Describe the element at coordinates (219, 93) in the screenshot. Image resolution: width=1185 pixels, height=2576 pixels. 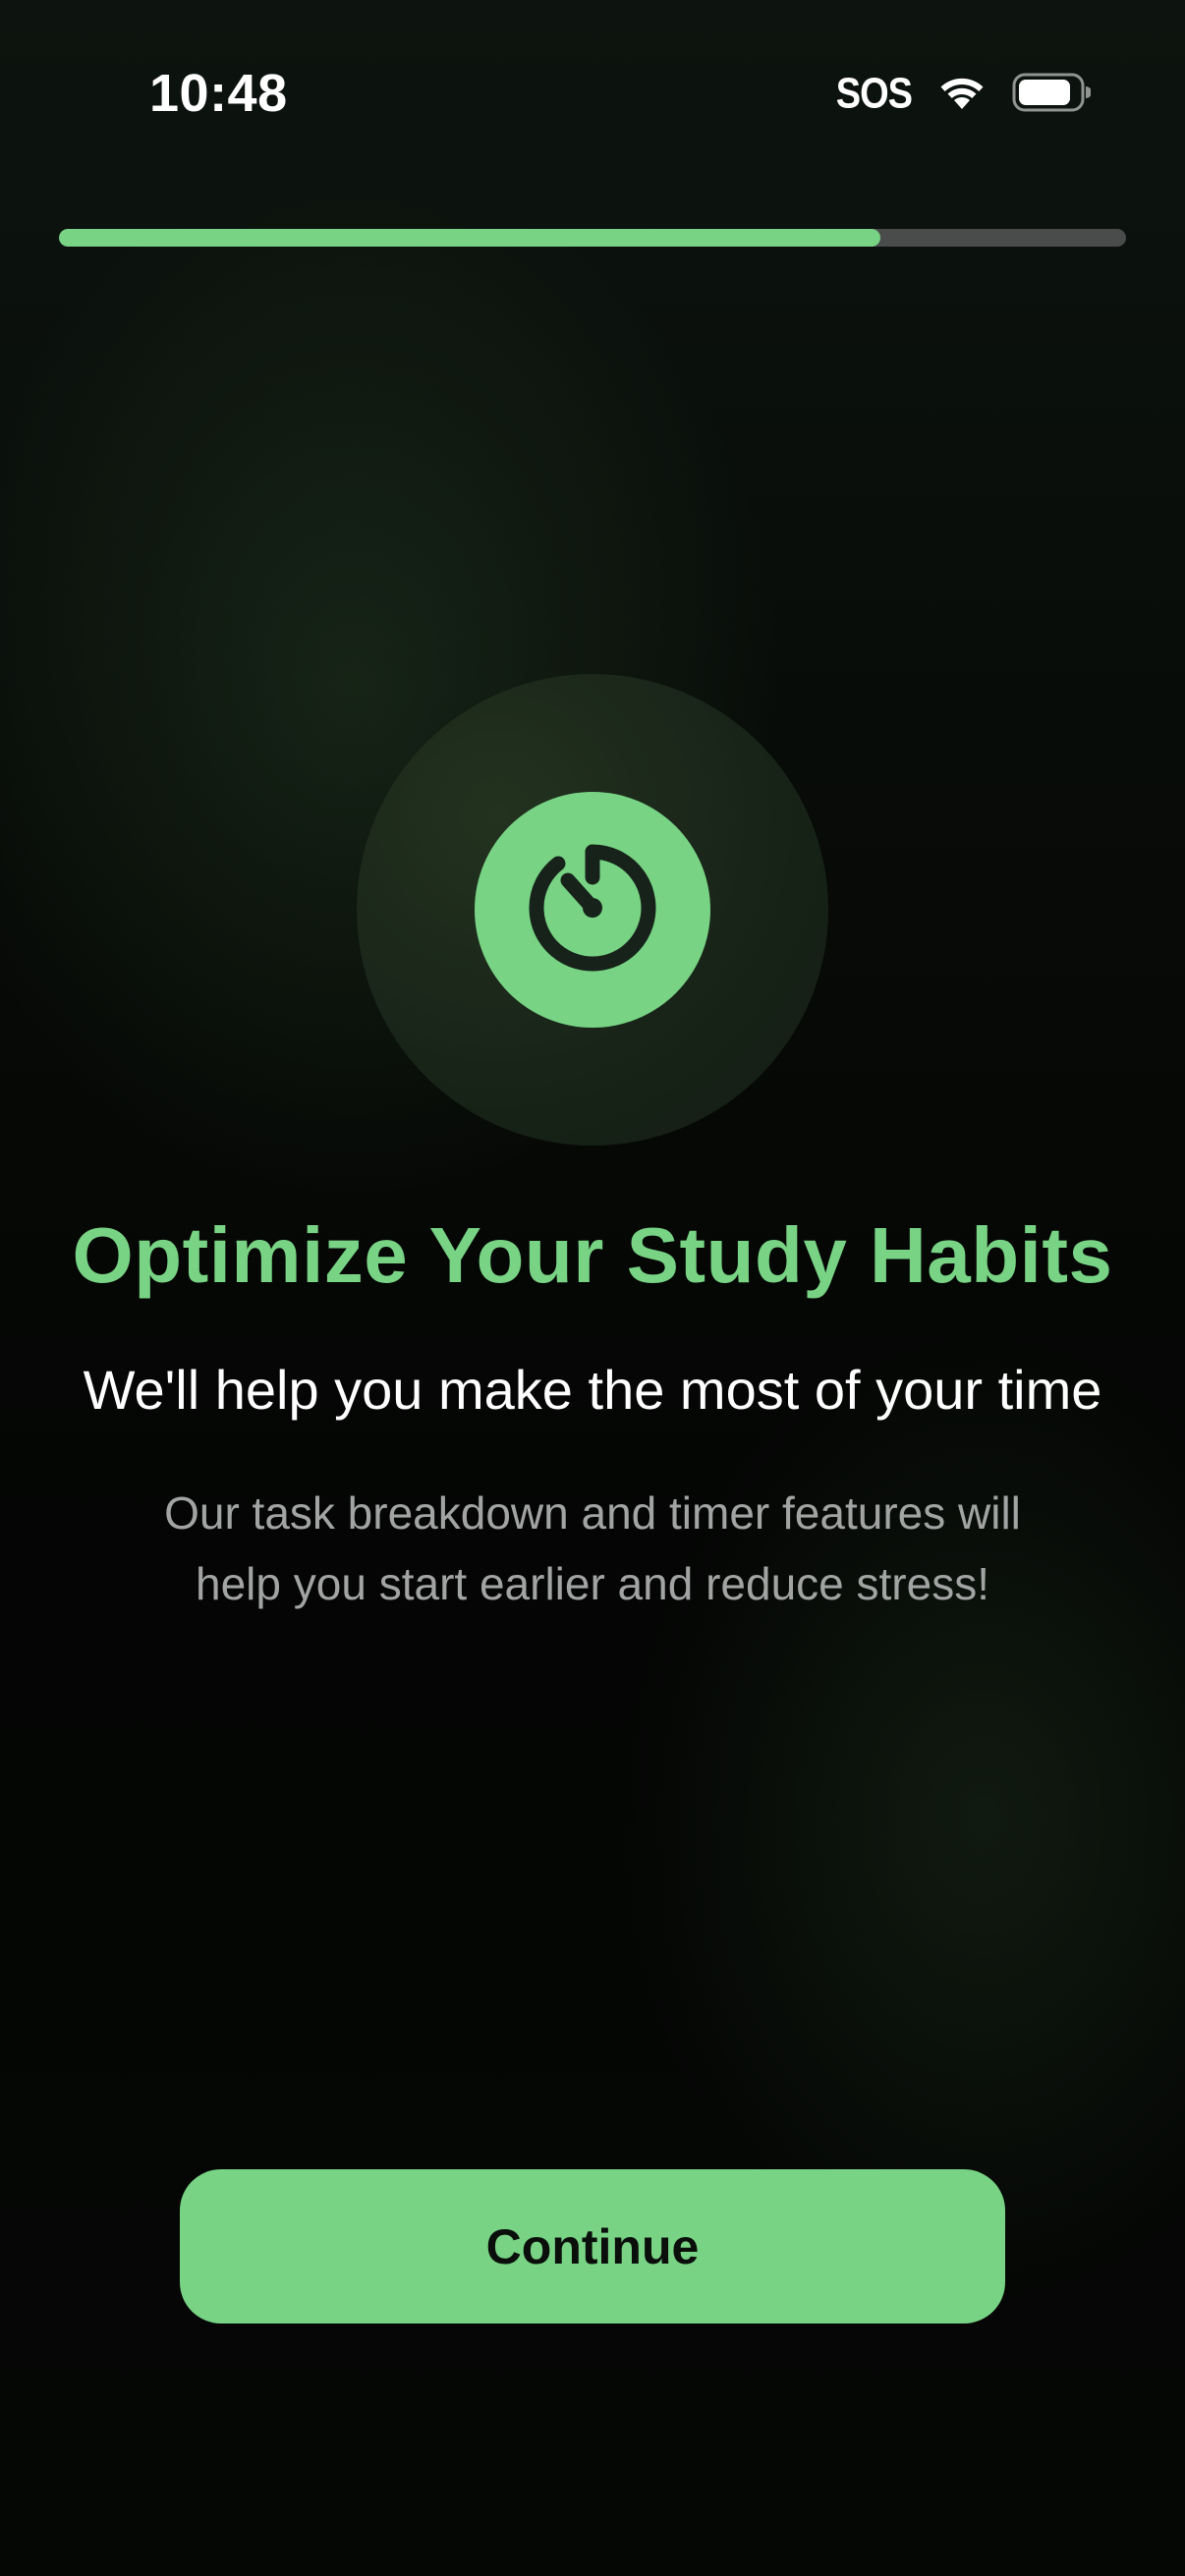
I see `status-time: 10:48` at that location.